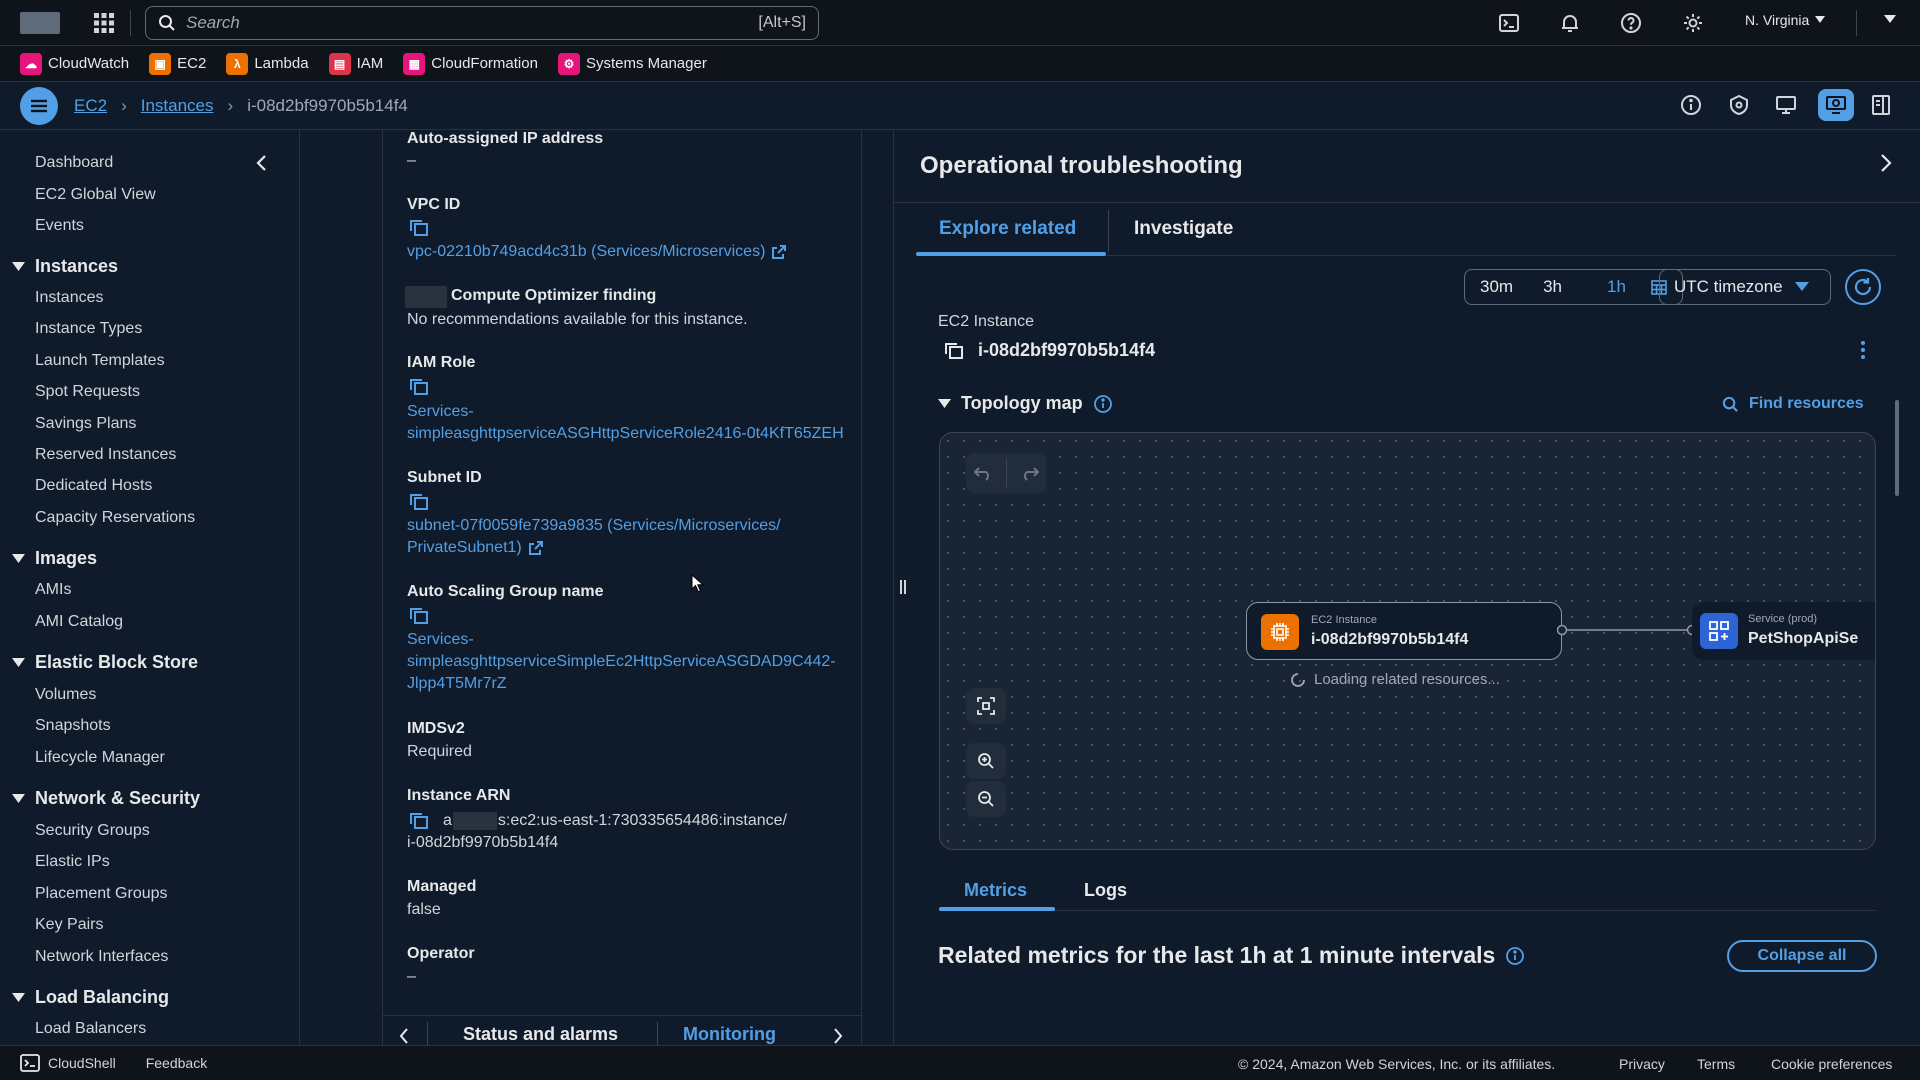  I want to click on sidebar-item-volumes: Volumes, so click(65, 695).